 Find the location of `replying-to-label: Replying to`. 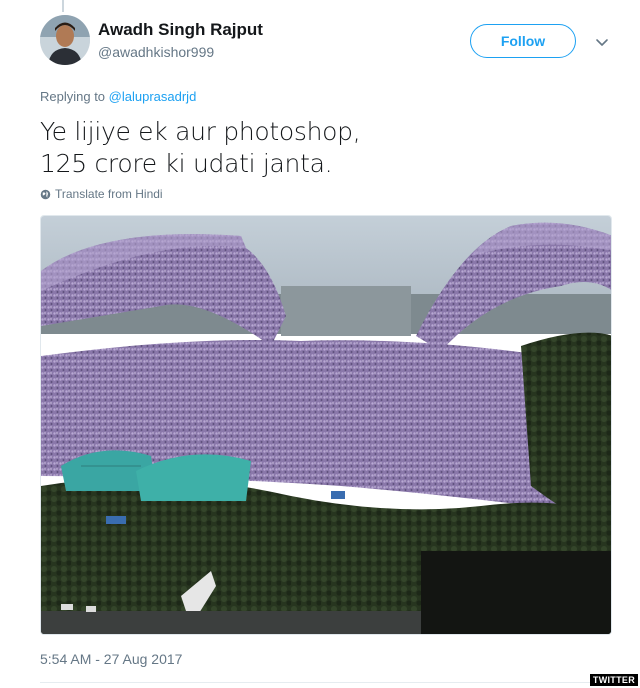

replying-to-label: Replying to is located at coordinates (73, 96).